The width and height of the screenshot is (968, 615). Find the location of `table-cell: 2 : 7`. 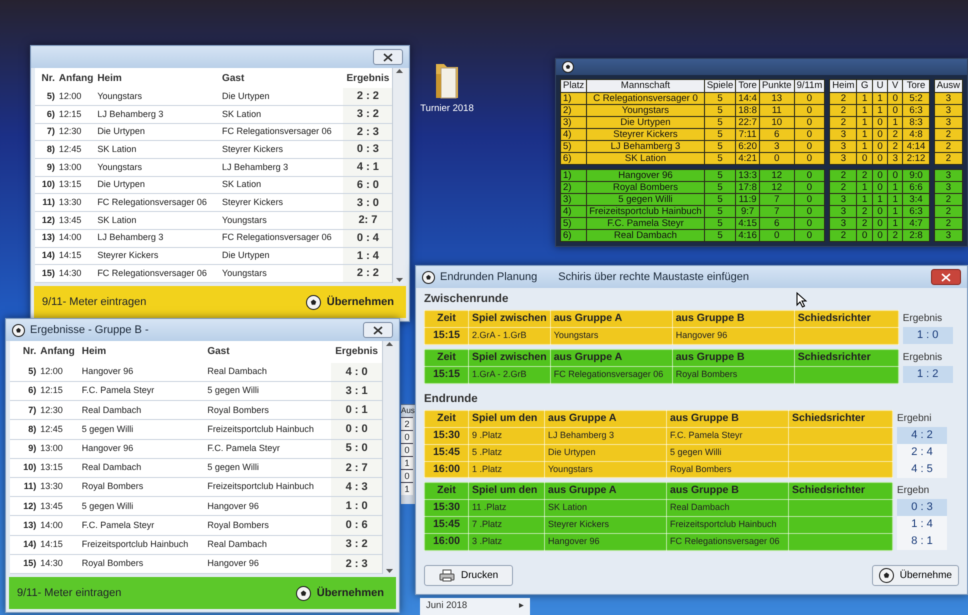

table-cell: 2 : 7 is located at coordinates (356, 468).